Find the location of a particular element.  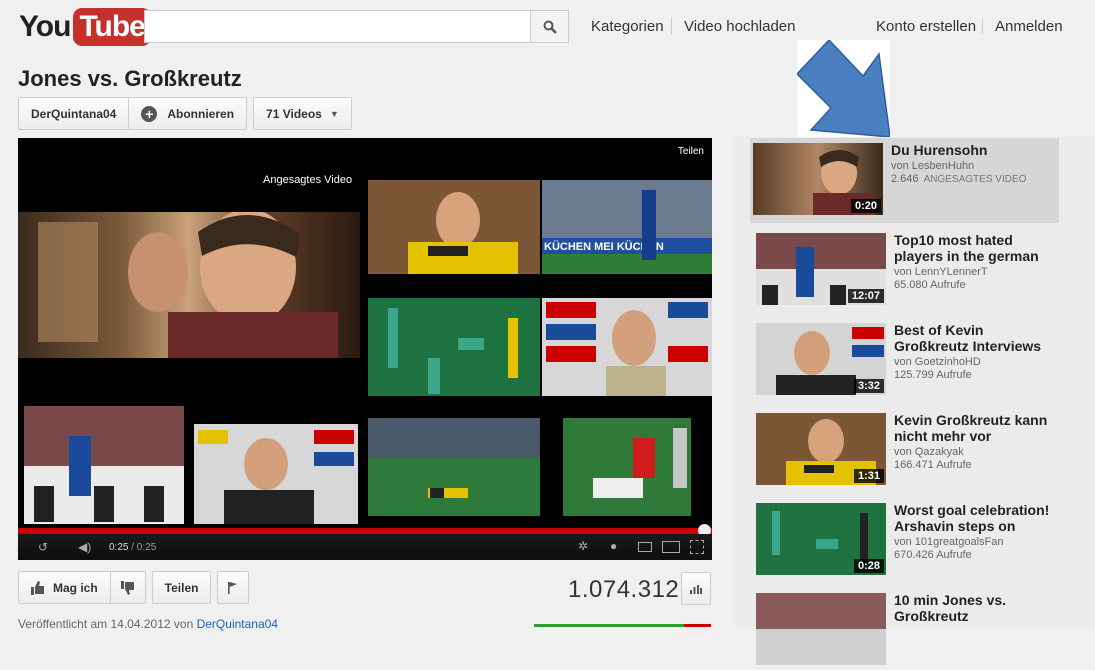

related-tile-hertha is located at coordinates (104, 465).